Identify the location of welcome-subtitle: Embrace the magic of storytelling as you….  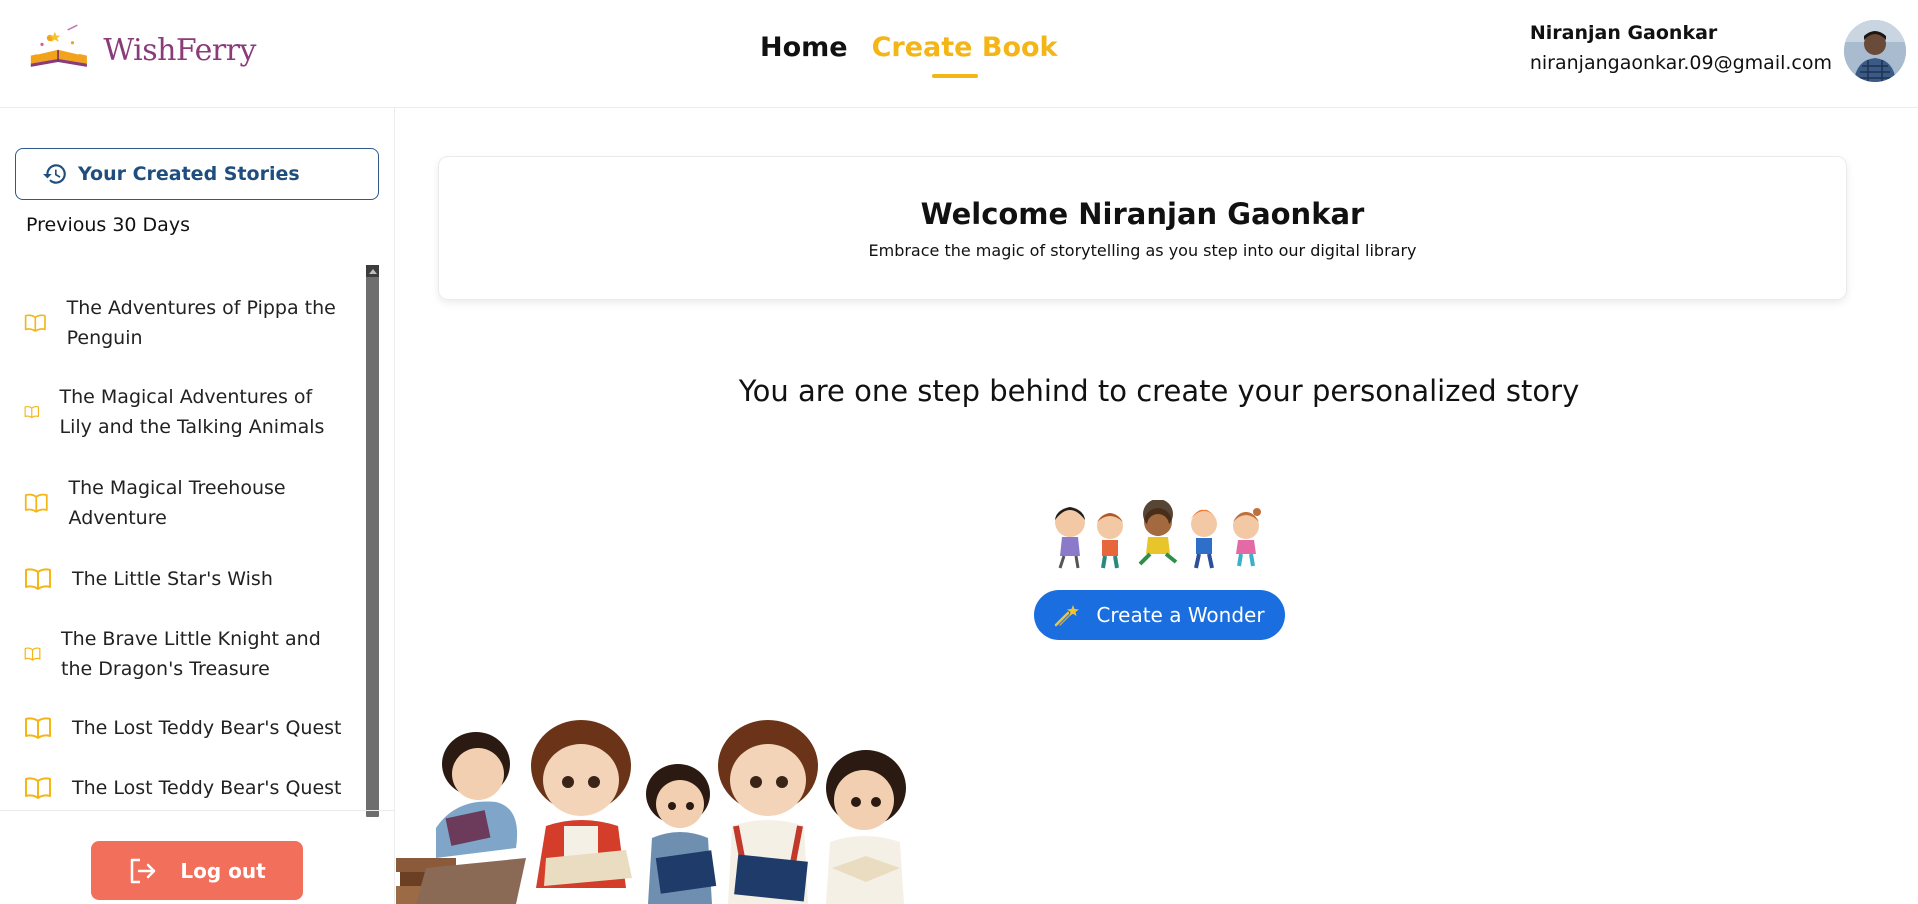
(1142, 250).